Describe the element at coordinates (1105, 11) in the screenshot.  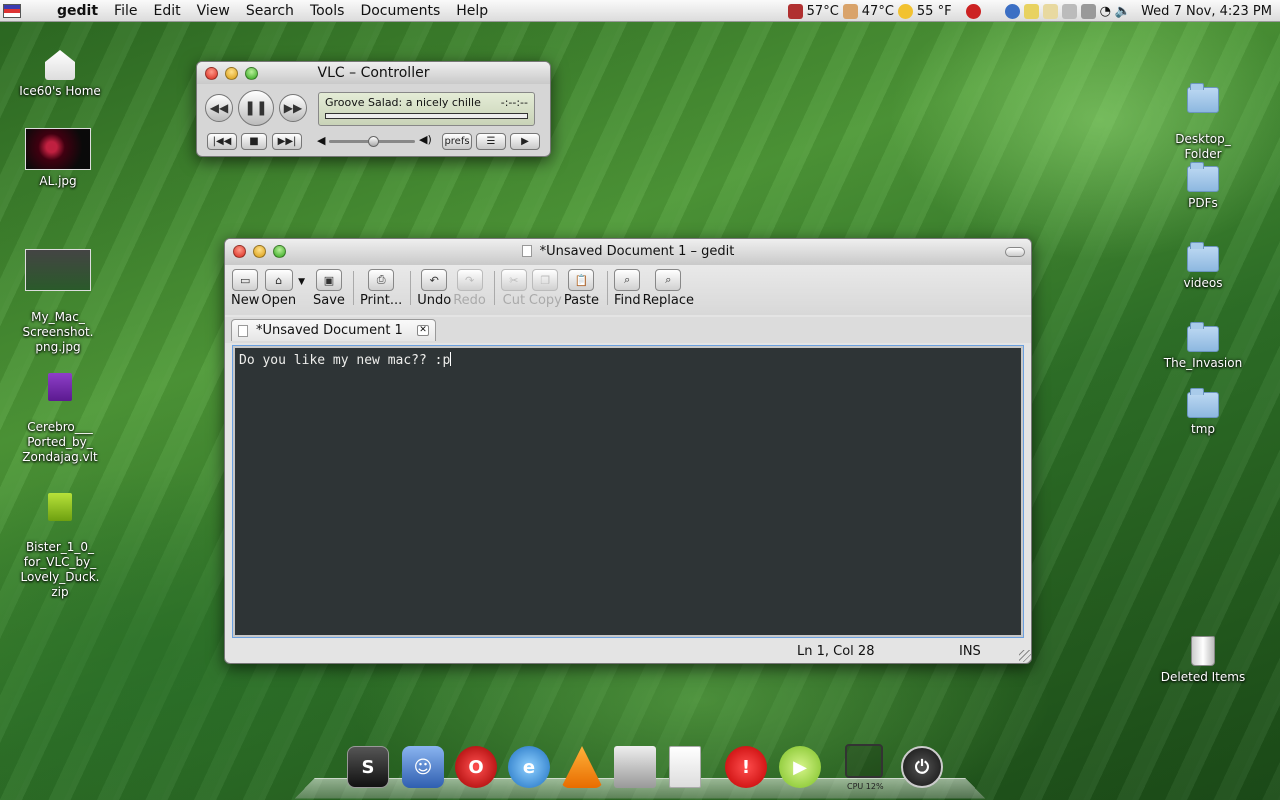
I see `wifi-icon: ◔` at that location.